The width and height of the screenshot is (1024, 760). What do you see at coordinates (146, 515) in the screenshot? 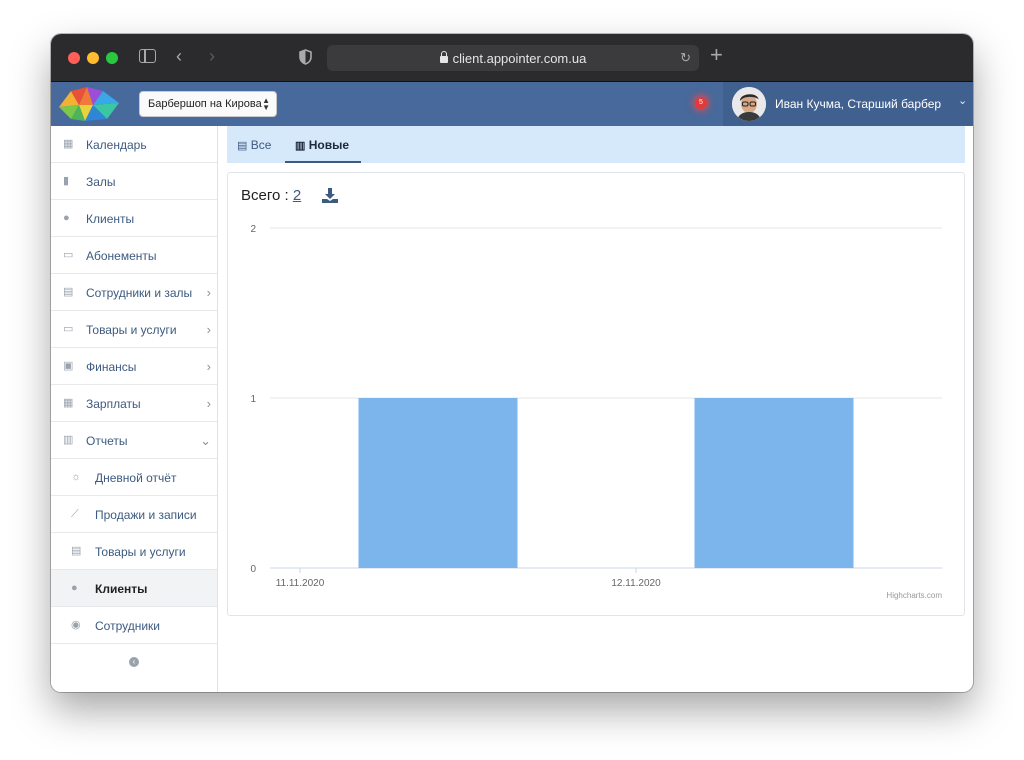
I see `sidebar-subitem-label: Продажи и записи` at bounding box center [146, 515].